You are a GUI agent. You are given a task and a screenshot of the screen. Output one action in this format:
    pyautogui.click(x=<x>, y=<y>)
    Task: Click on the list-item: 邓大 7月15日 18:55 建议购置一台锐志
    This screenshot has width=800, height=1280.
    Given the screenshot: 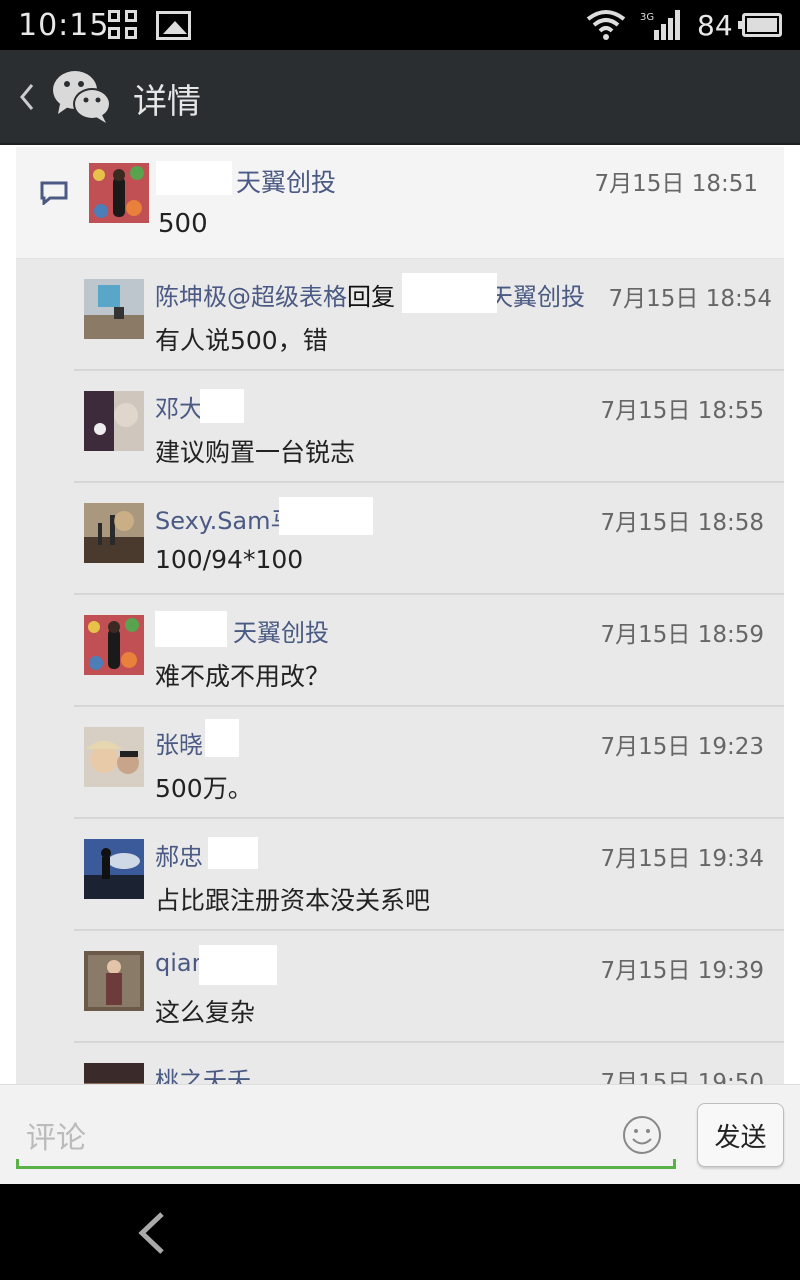 What is the action you would take?
    pyautogui.click(x=429, y=427)
    